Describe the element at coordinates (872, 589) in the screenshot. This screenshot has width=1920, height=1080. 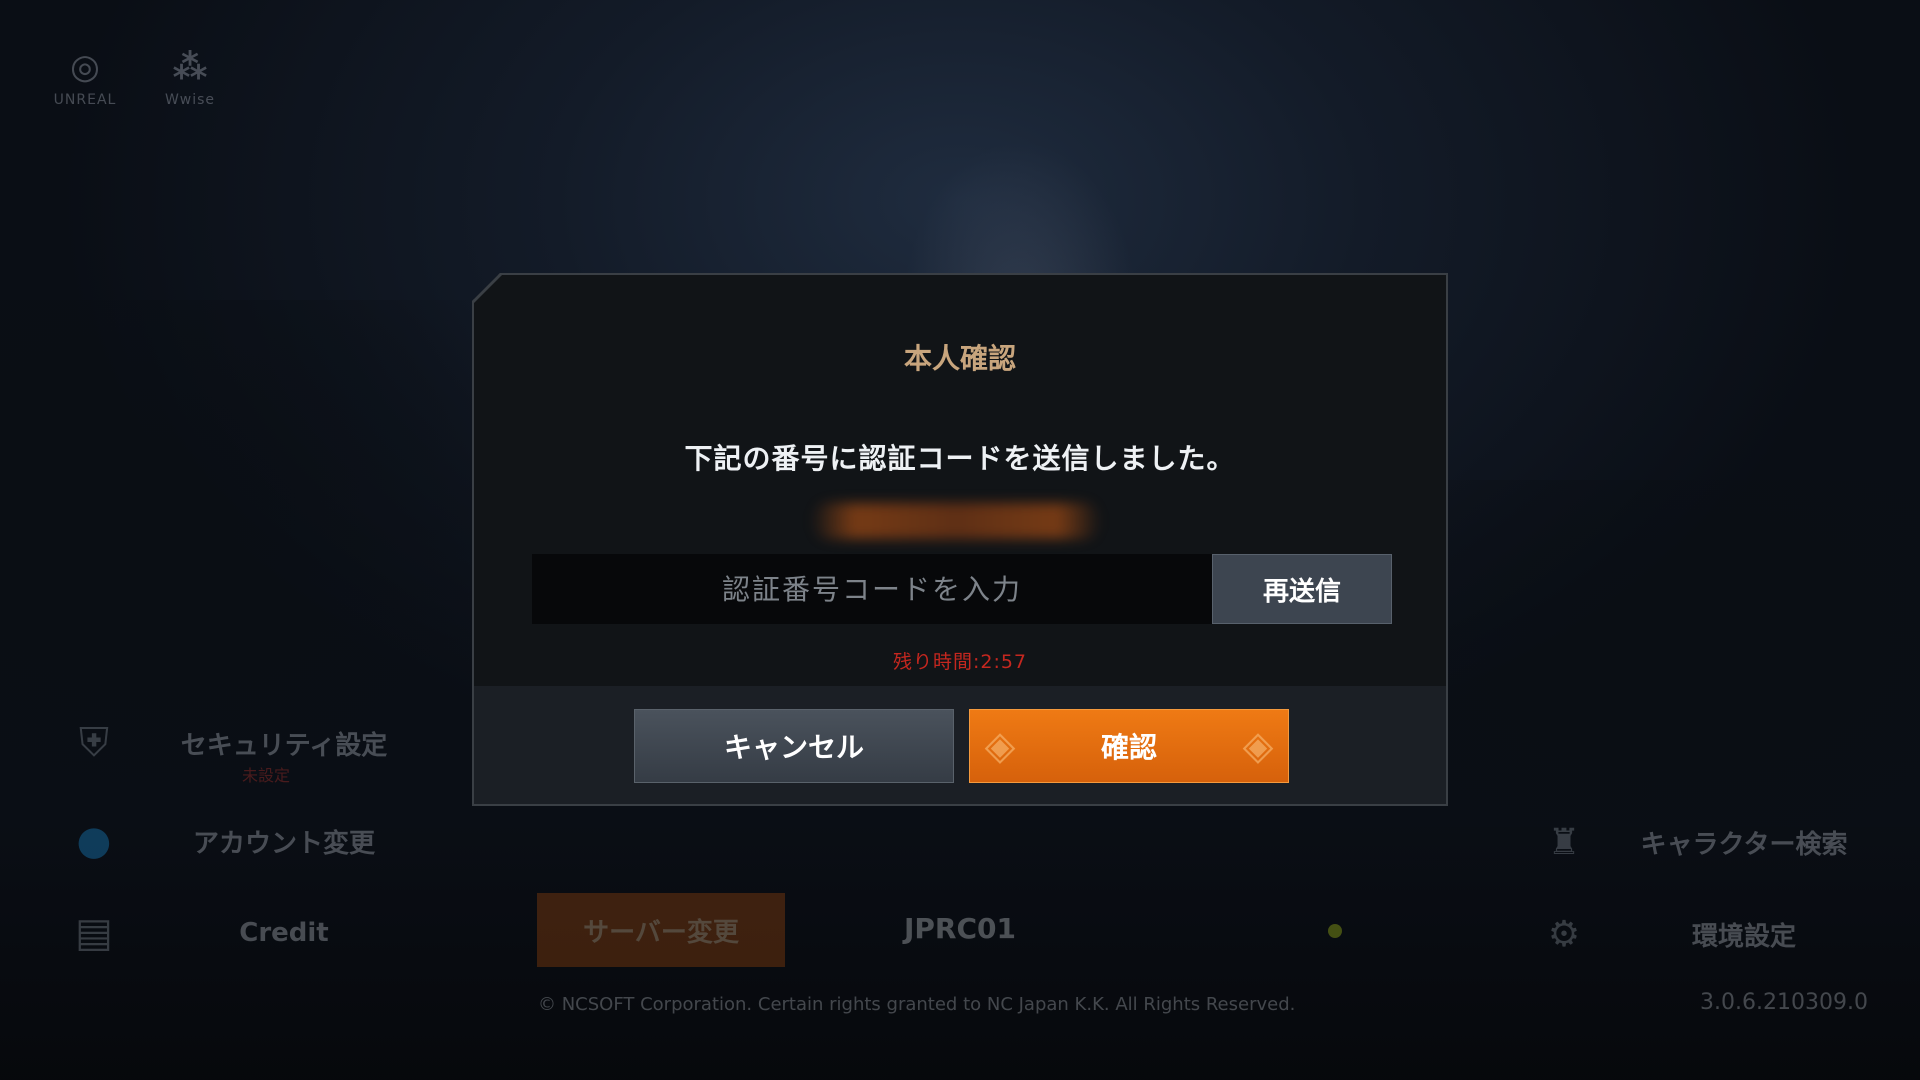
I see `verification-code-input` at that location.